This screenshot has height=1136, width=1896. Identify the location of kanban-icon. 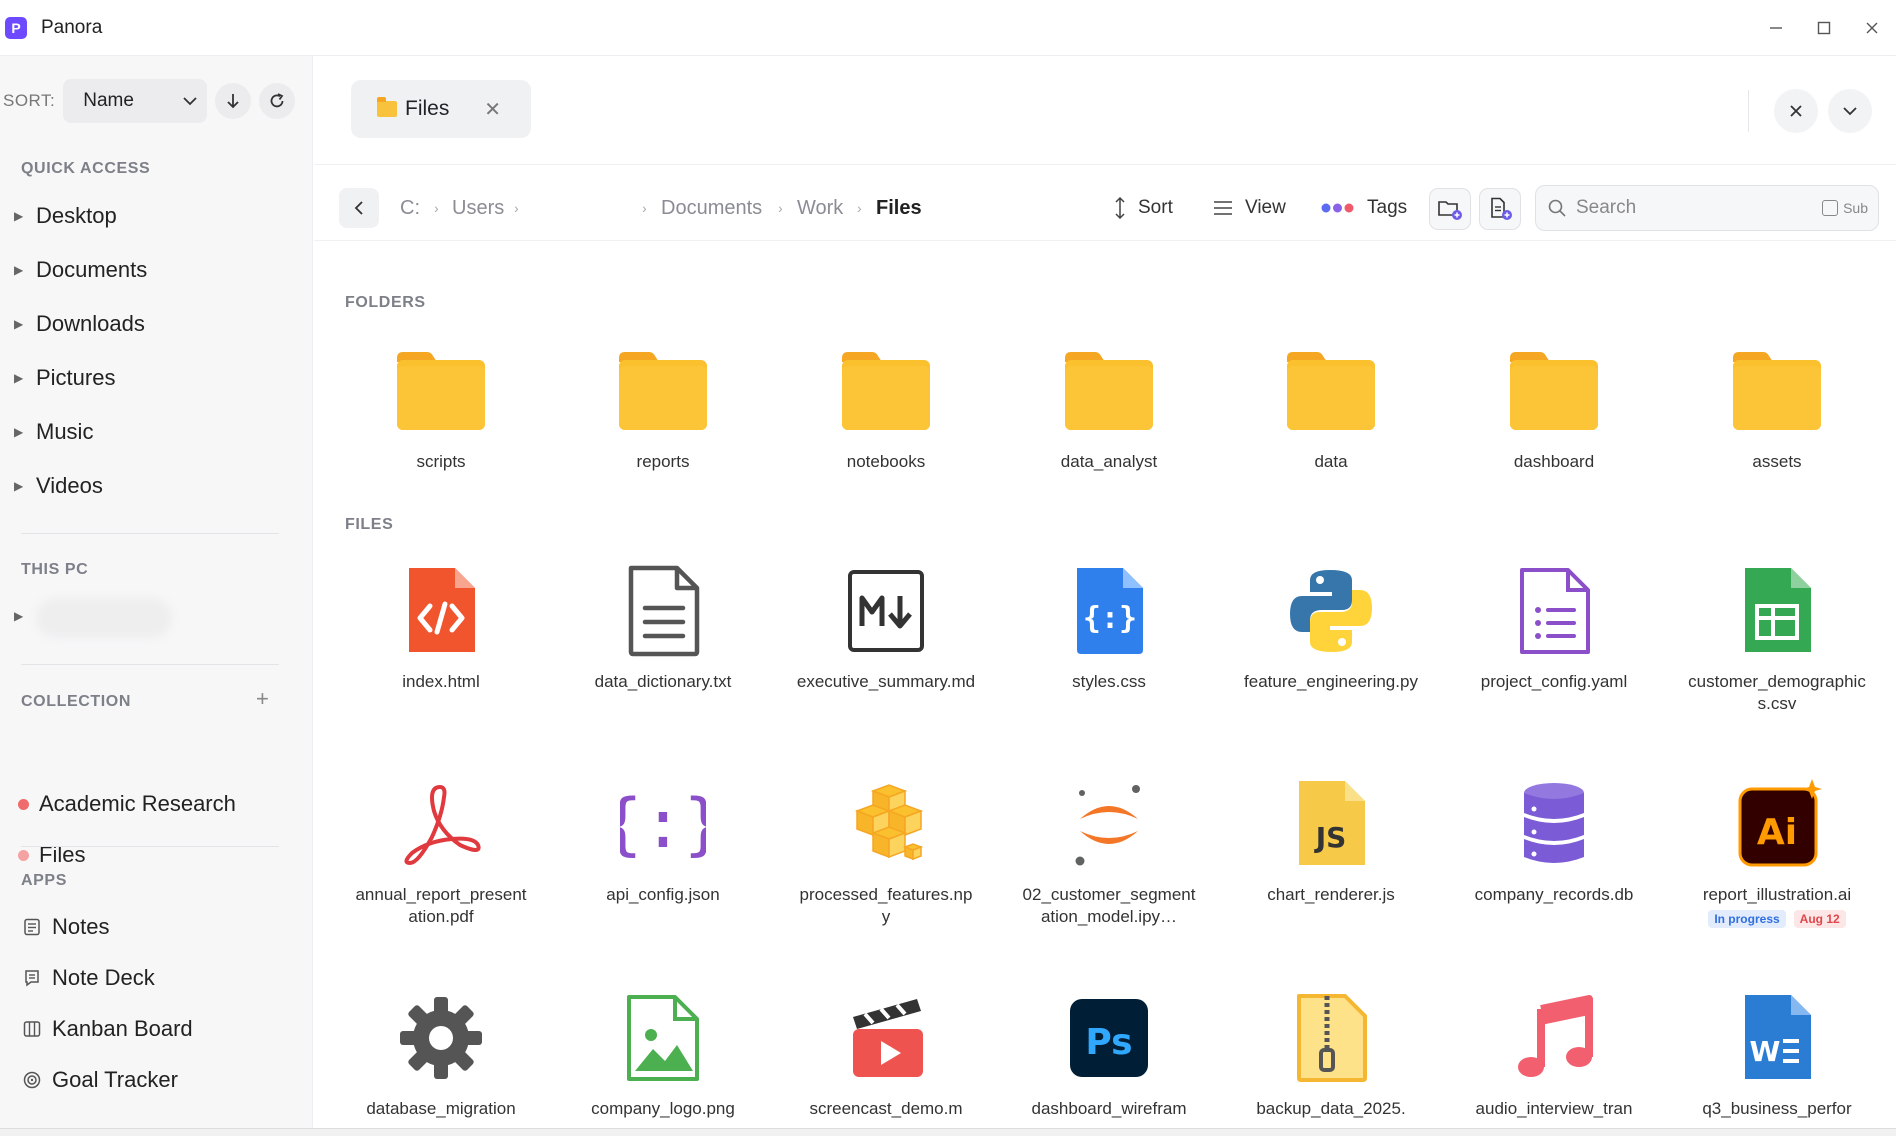
(32, 1029).